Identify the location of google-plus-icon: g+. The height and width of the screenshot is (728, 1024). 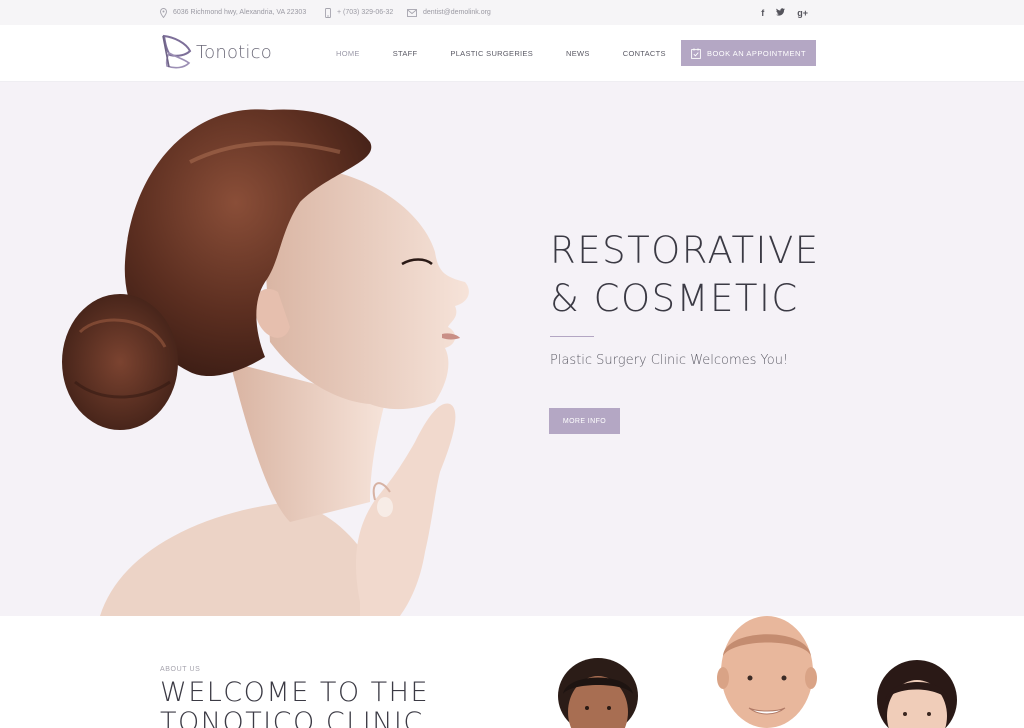
(802, 13).